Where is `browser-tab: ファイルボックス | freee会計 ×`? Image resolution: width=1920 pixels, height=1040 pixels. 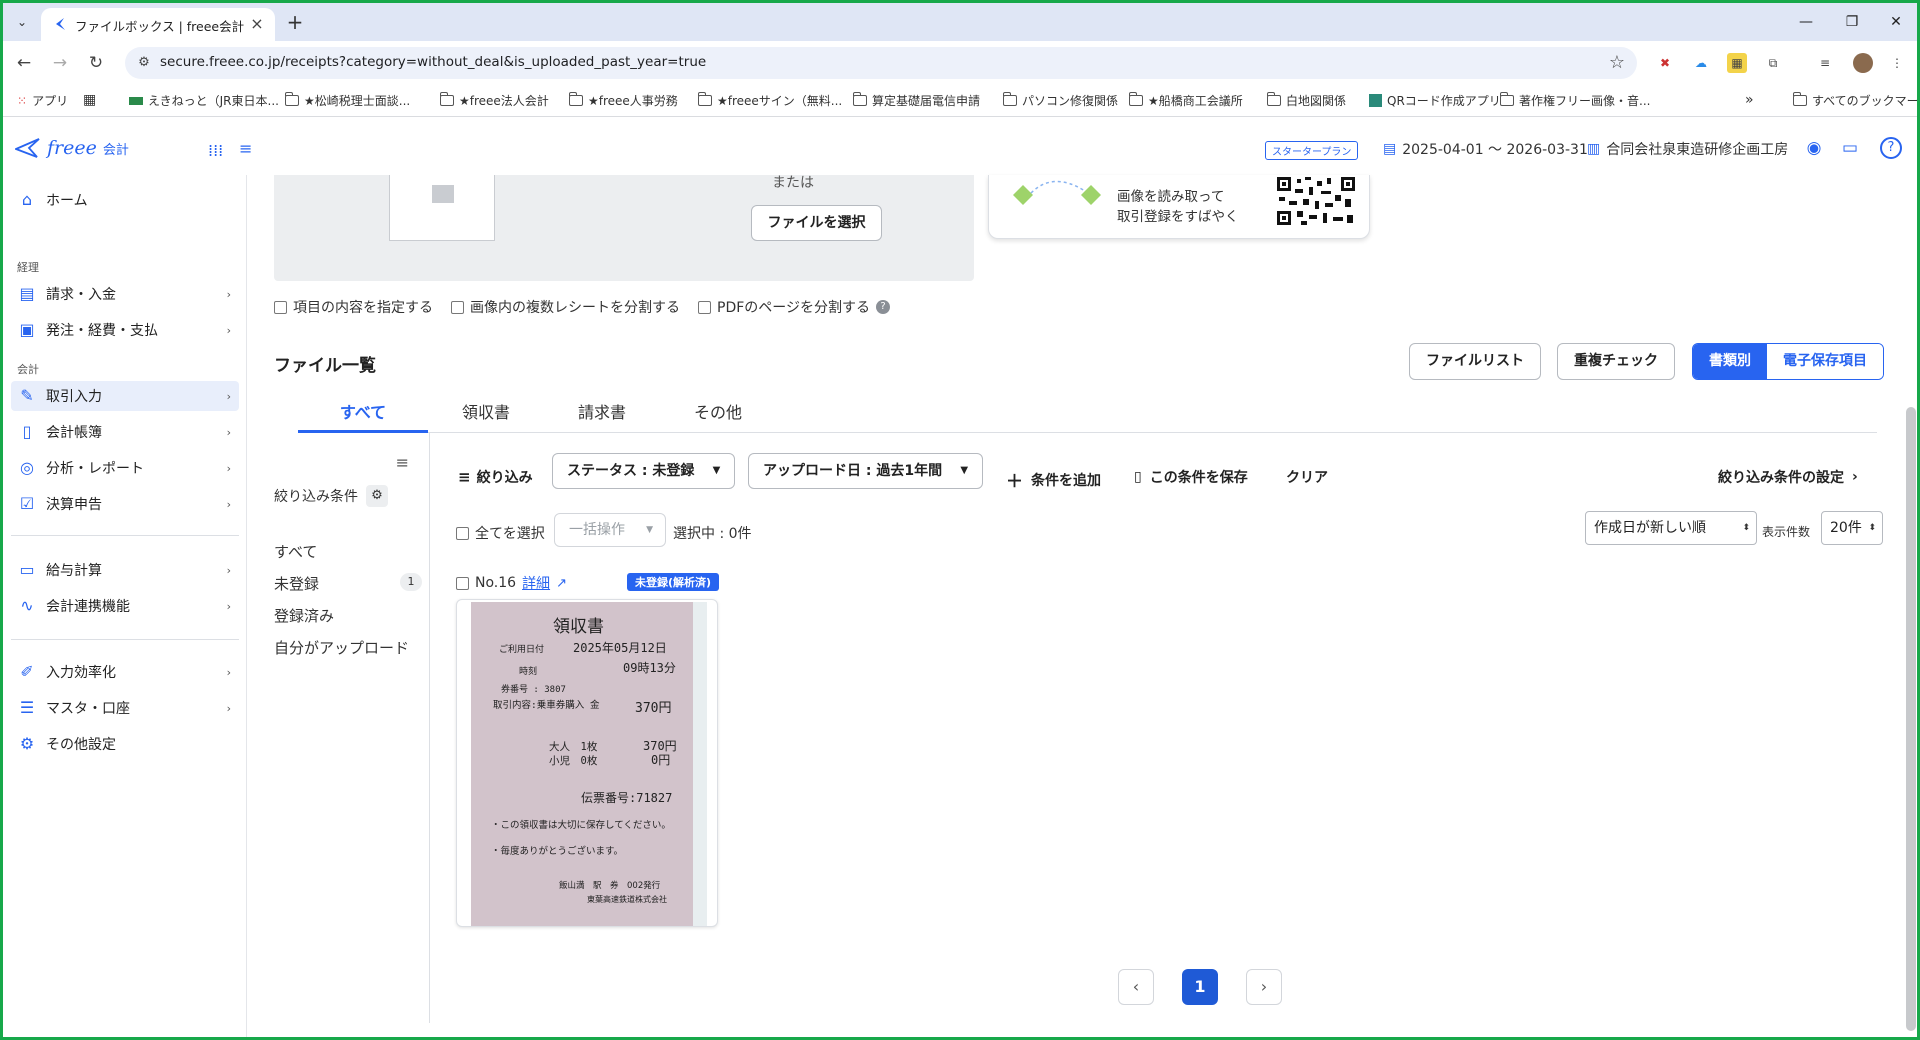
browser-tab: ファイルボックス | freee会計 × is located at coordinates (158, 24).